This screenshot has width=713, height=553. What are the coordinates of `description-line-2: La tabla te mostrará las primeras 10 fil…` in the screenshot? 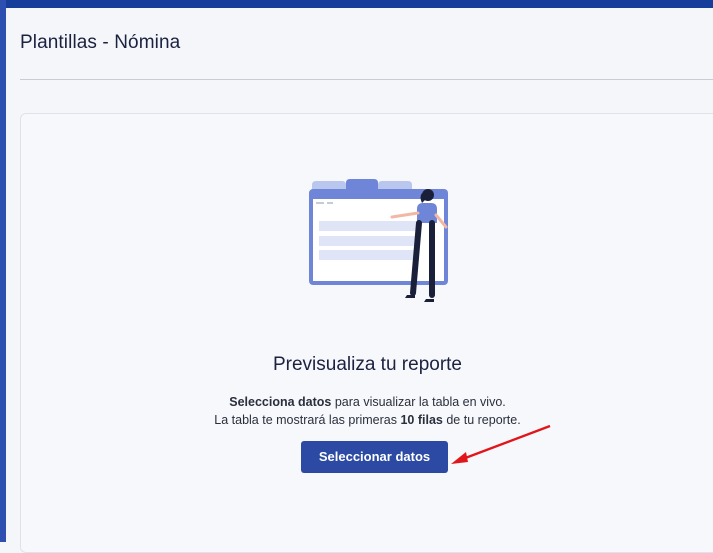 It's located at (367, 420).